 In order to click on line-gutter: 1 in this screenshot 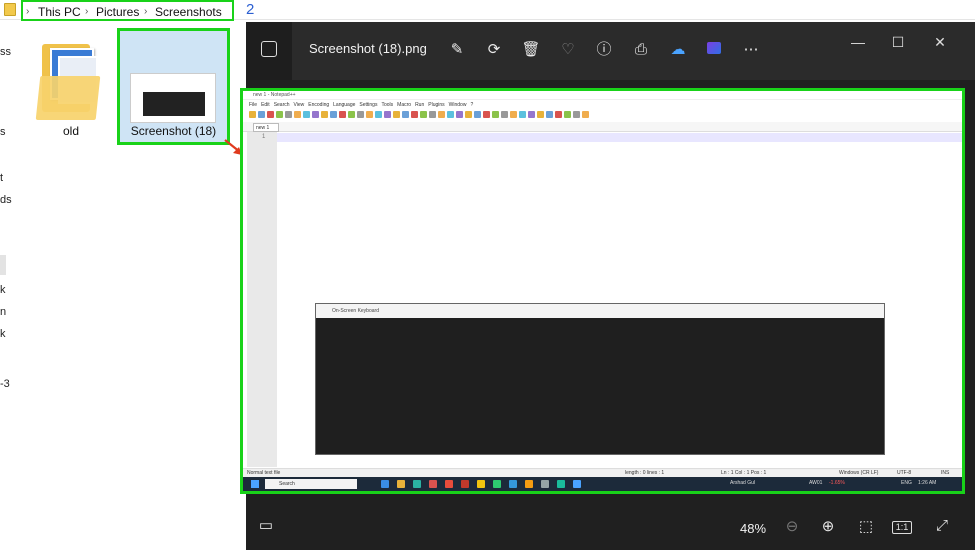, I will do `click(262, 299)`.